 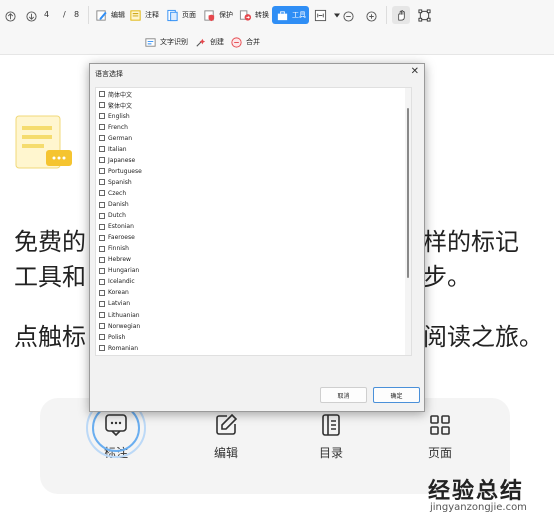 I want to click on ok-button: 确定, so click(x=396, y=395).